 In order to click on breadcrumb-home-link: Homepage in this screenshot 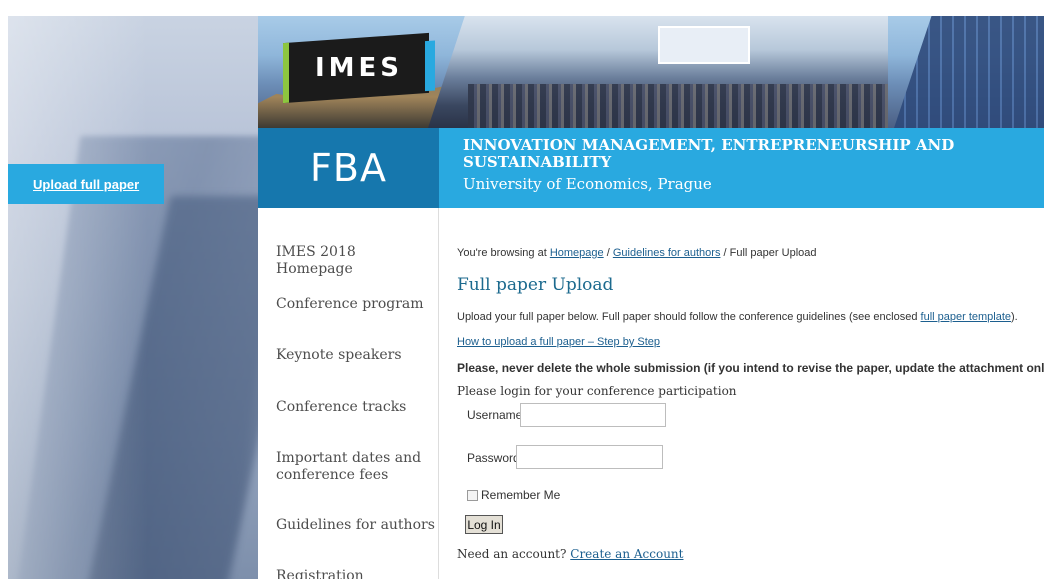, I will do `click(577, 253)`.